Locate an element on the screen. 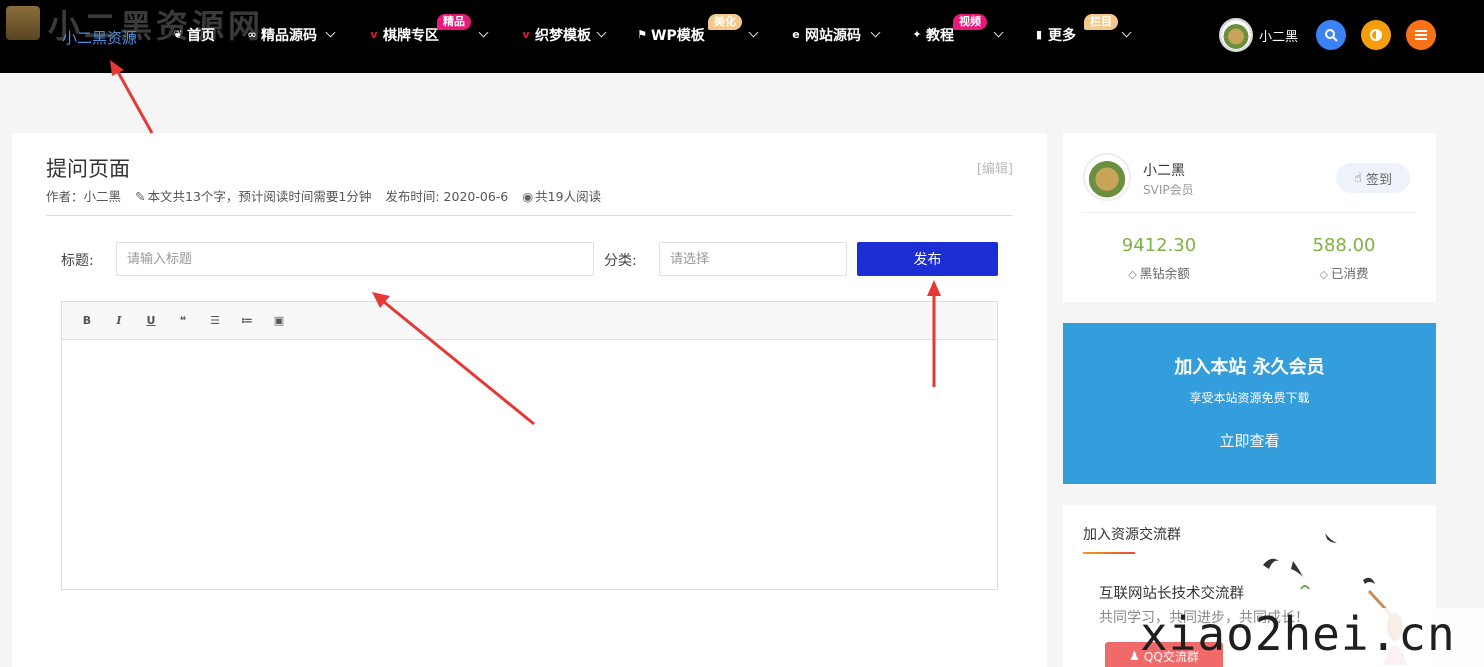 Image resolution: width=1484 pixels, height=667 pixels. bookmark-icon: ▮ is located at coordinates (1039, 34).